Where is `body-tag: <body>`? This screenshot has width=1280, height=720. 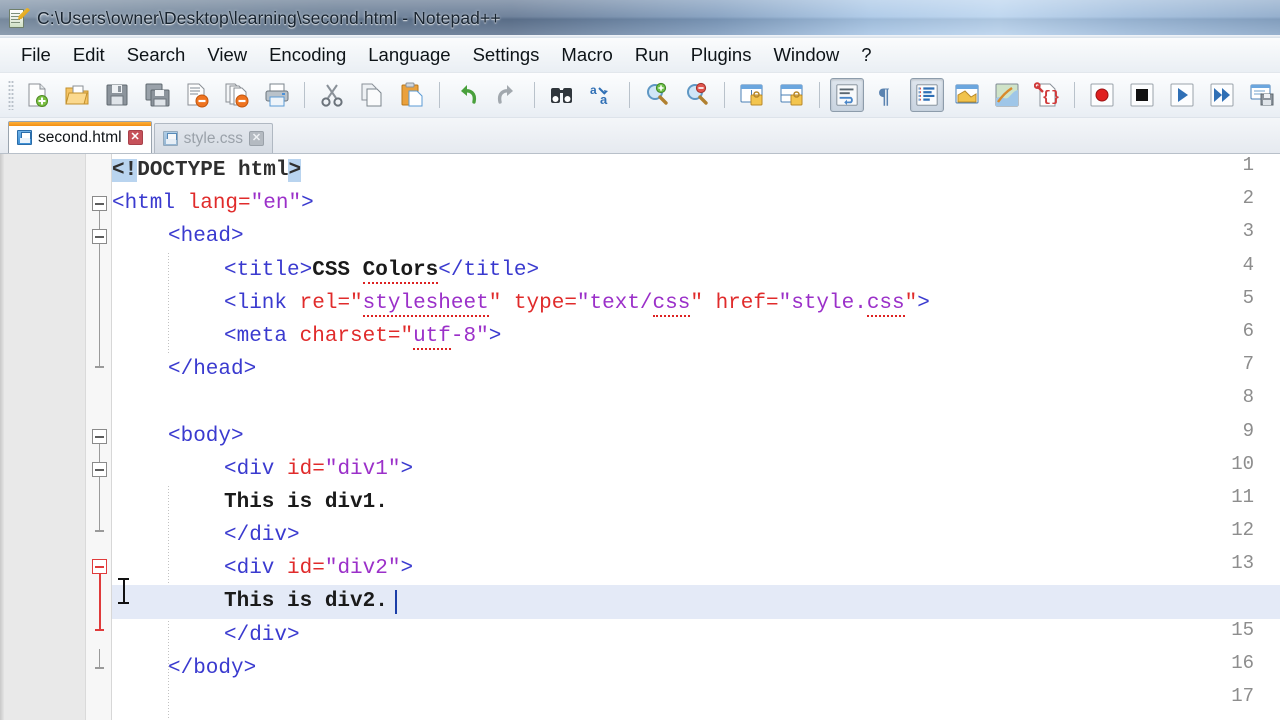
body-tag: <body> is located at coordinates (206, 436).